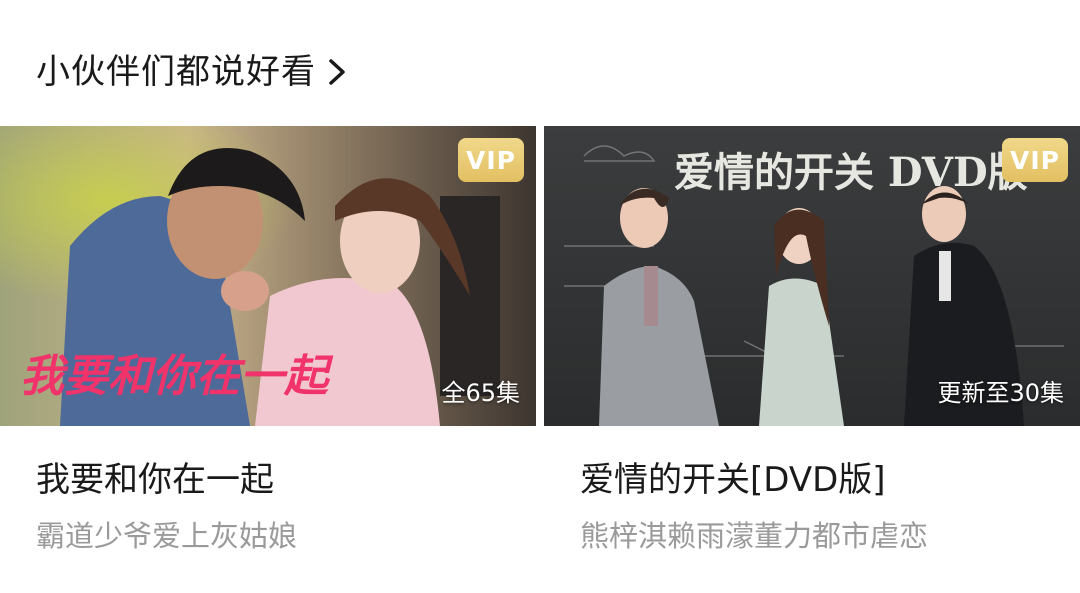 The image size is (1080, 593). I want to click on poster-title-art-2: 爱情的开关 DVD版, so click(851, 172).